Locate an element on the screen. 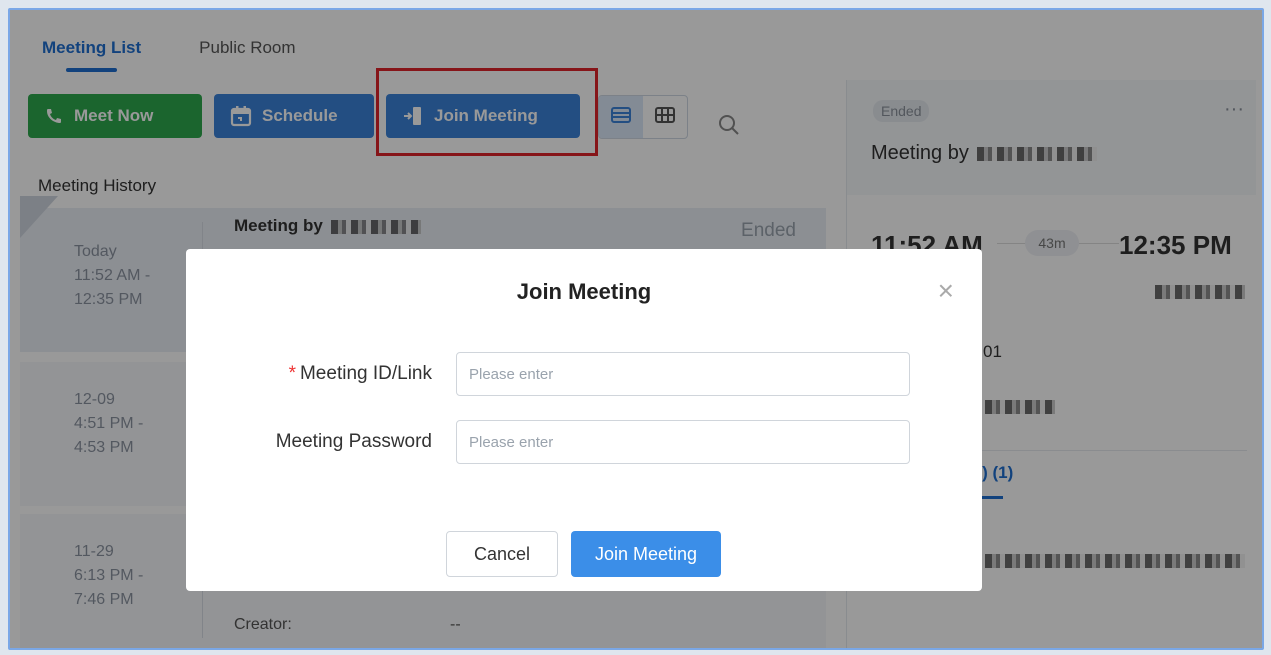 This screenshot has width=1271, height=655. required-mark: * is located at coordinates (292, 373).